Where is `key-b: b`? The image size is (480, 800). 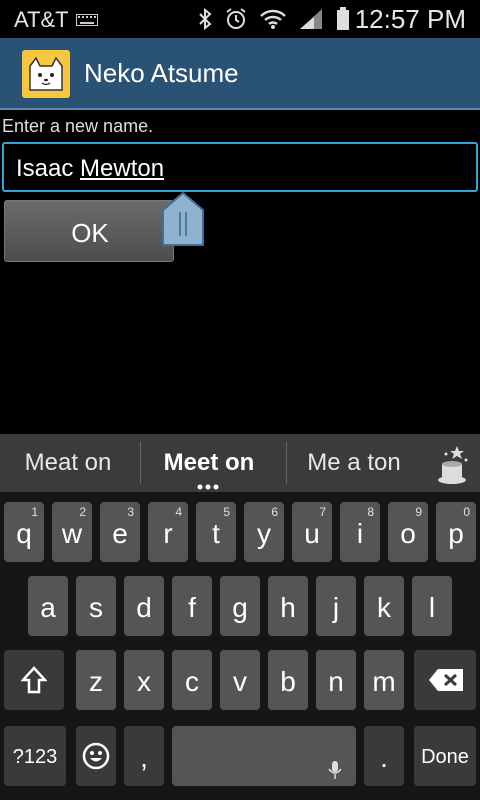 key-b: b is located at coordinates (288, 680).